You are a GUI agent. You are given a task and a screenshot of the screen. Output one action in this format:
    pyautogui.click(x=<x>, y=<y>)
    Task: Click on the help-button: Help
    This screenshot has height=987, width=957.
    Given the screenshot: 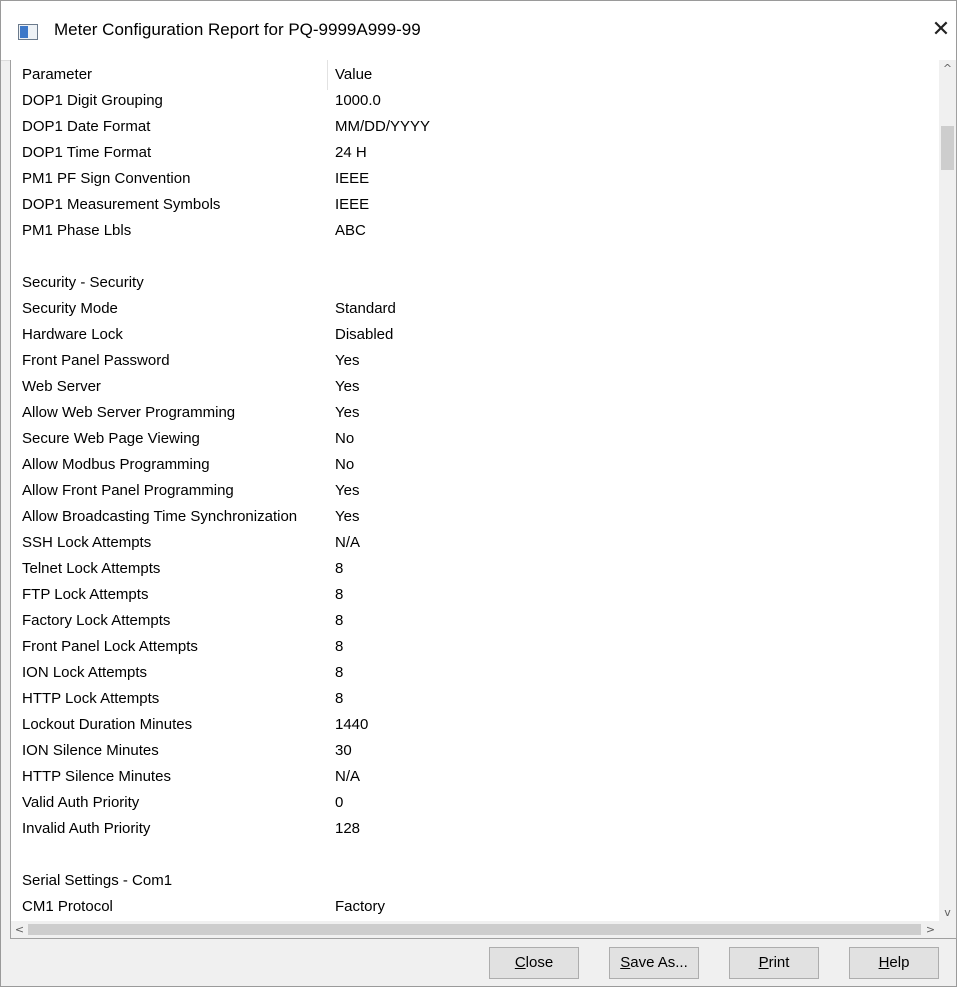 What is the action you would take?
    pyautogui.click(x=894, y=963)
    